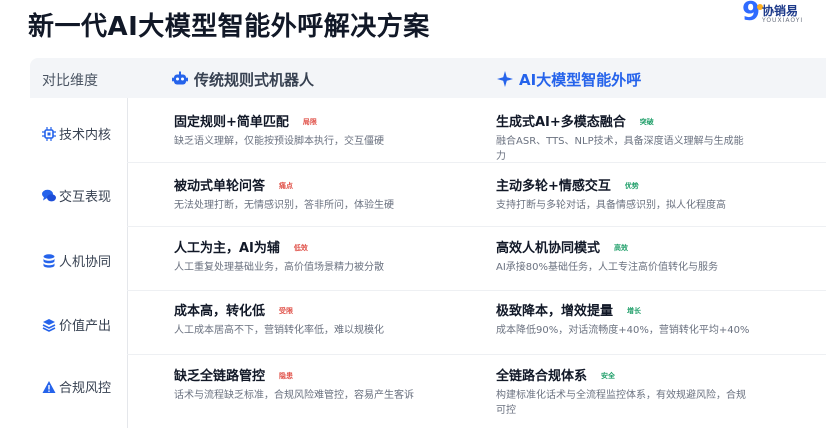 The image size is (826, 432). Describe the element at coordinates (548, 248) in the screenshot. I see `ai-title: 高效人机协同模式` at that location.